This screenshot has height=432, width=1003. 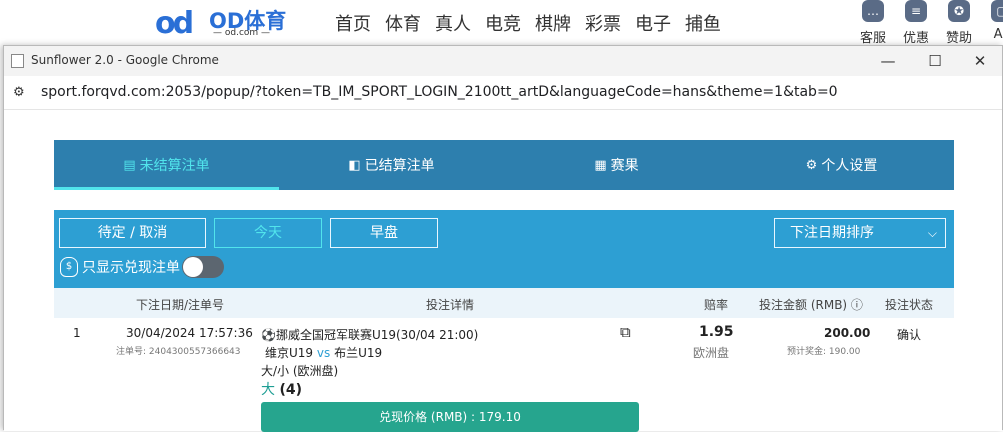 I want to click on tab-results-label: 赛果, so click(x=624, y=166).